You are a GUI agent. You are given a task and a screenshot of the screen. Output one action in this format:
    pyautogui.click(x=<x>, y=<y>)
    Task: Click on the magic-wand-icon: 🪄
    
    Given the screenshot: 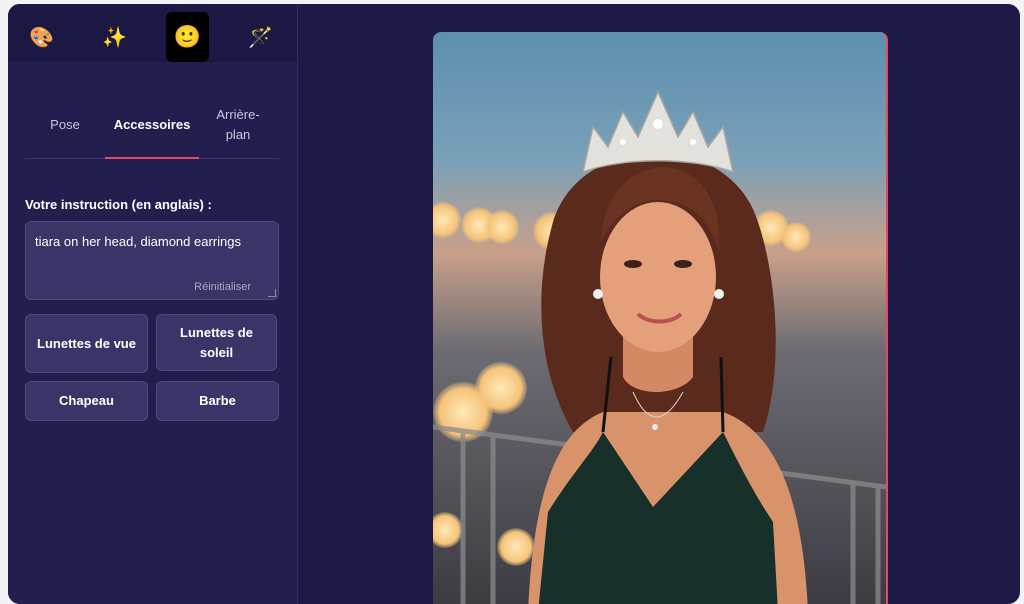 What is the action you would take?
    pyautogui.click(x=260, y=37)
    